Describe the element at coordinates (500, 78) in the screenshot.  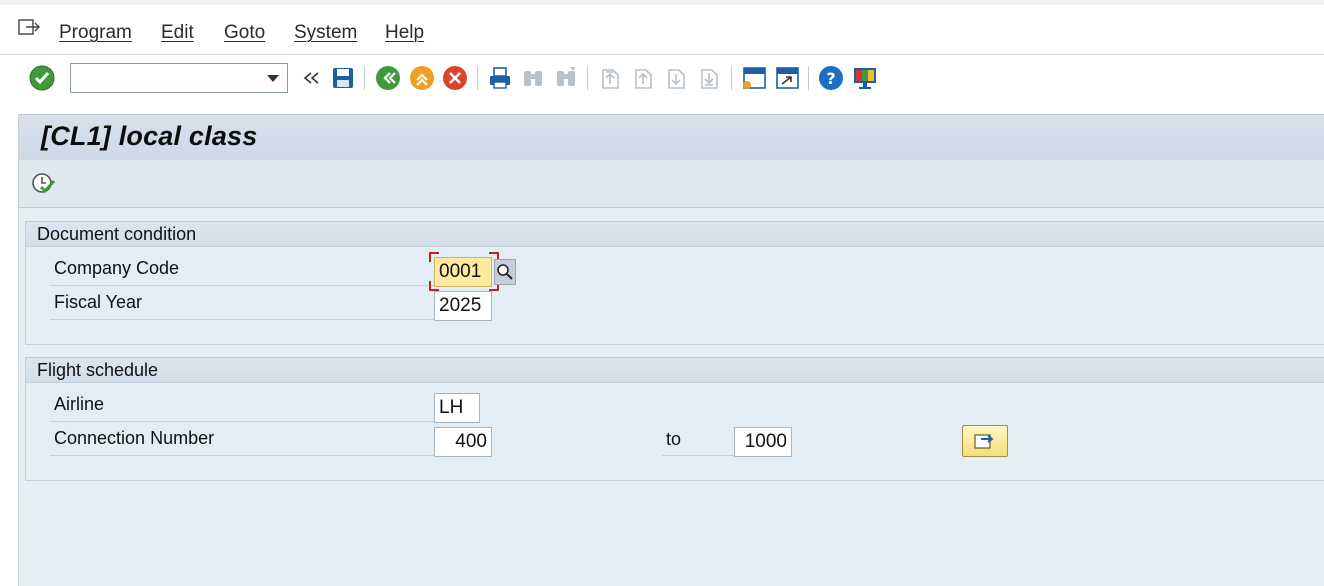
I see `print-icon` at that location.